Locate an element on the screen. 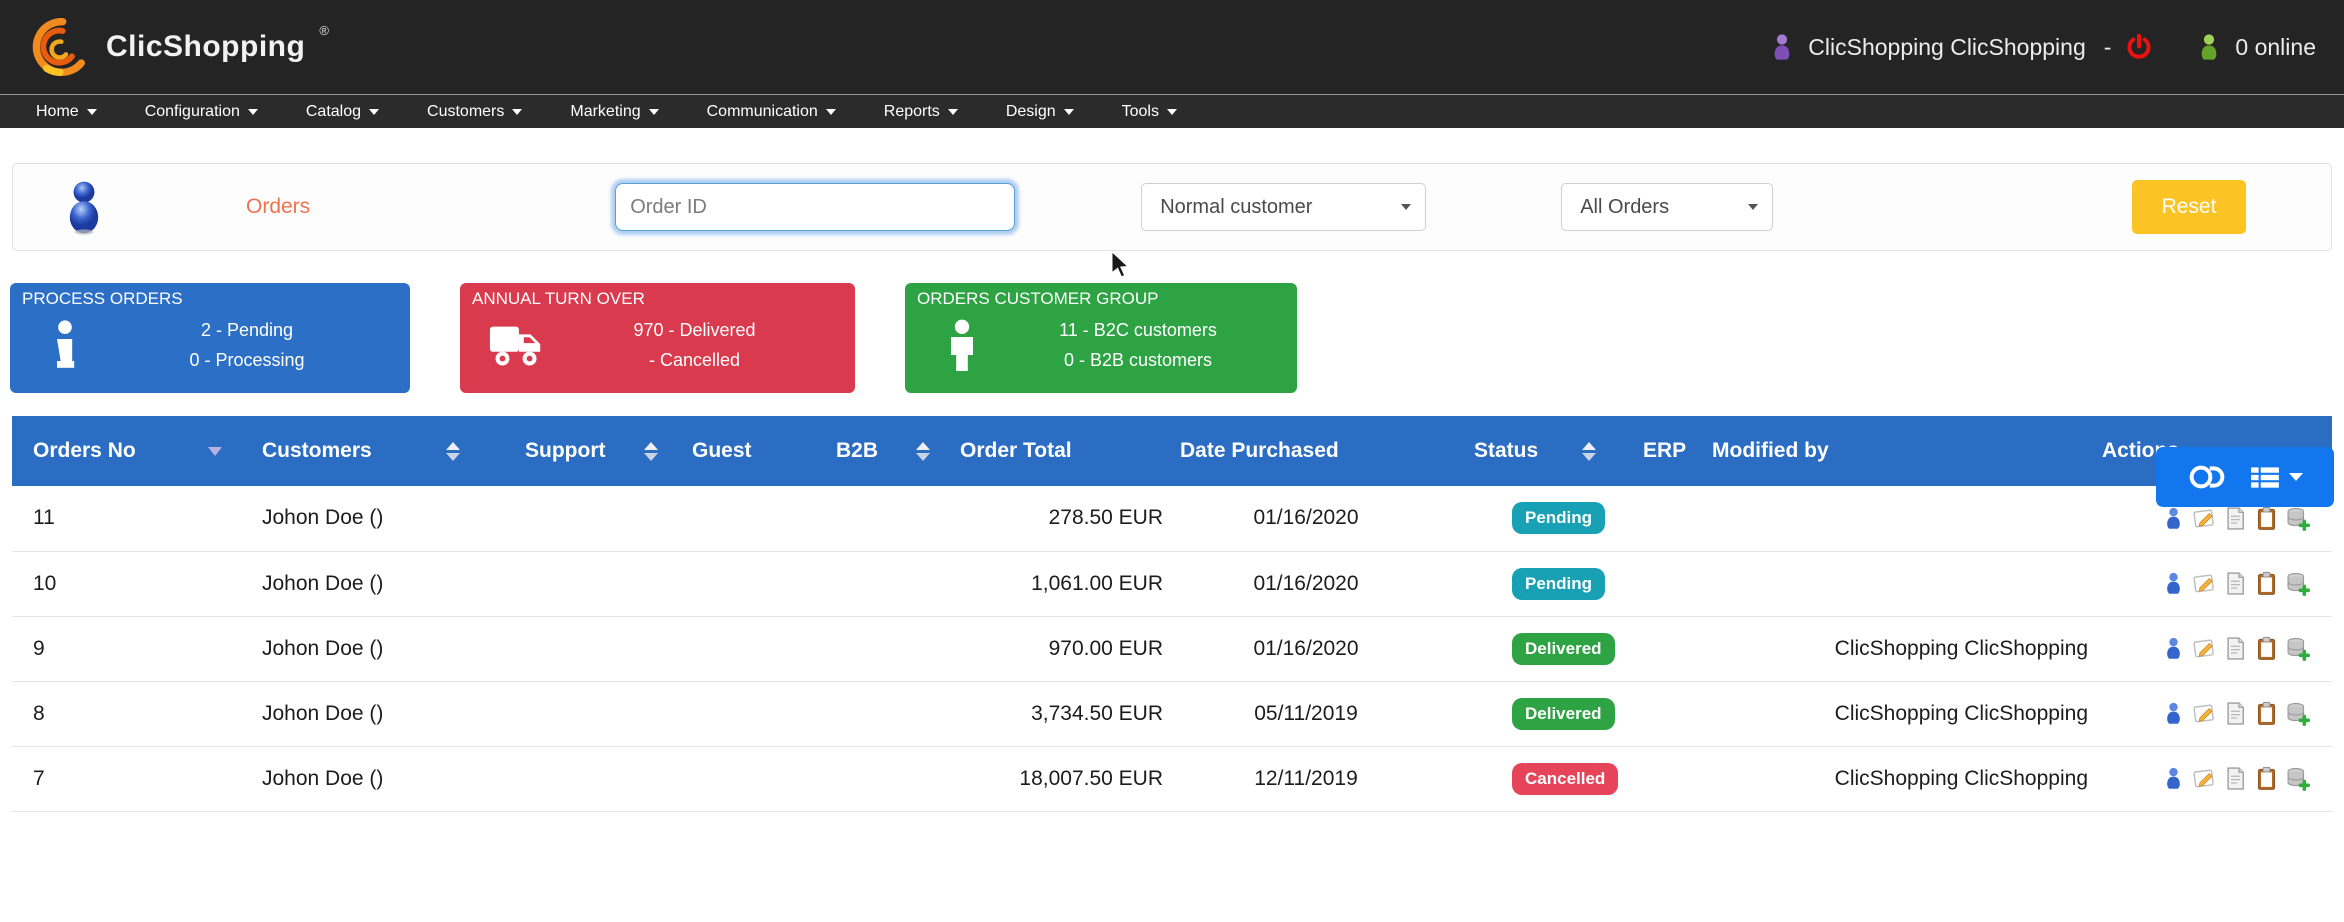  customer-group-select: Normal customer is located at coordinates (1284, 207).